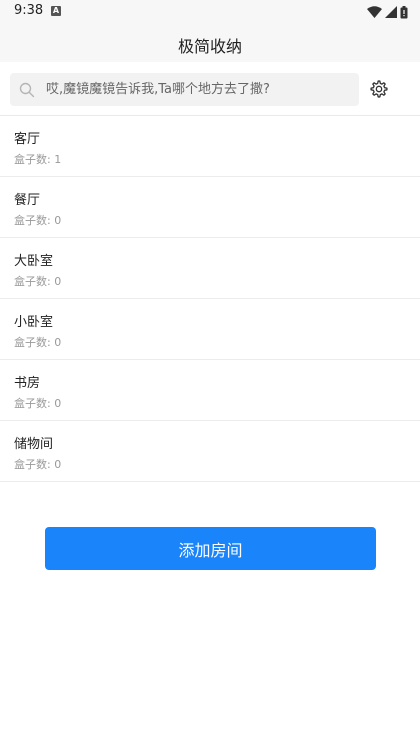 Image resolution: width=420 pixels, height=746 pixels. I want to click on room-name: 书房, so click(27, 383).